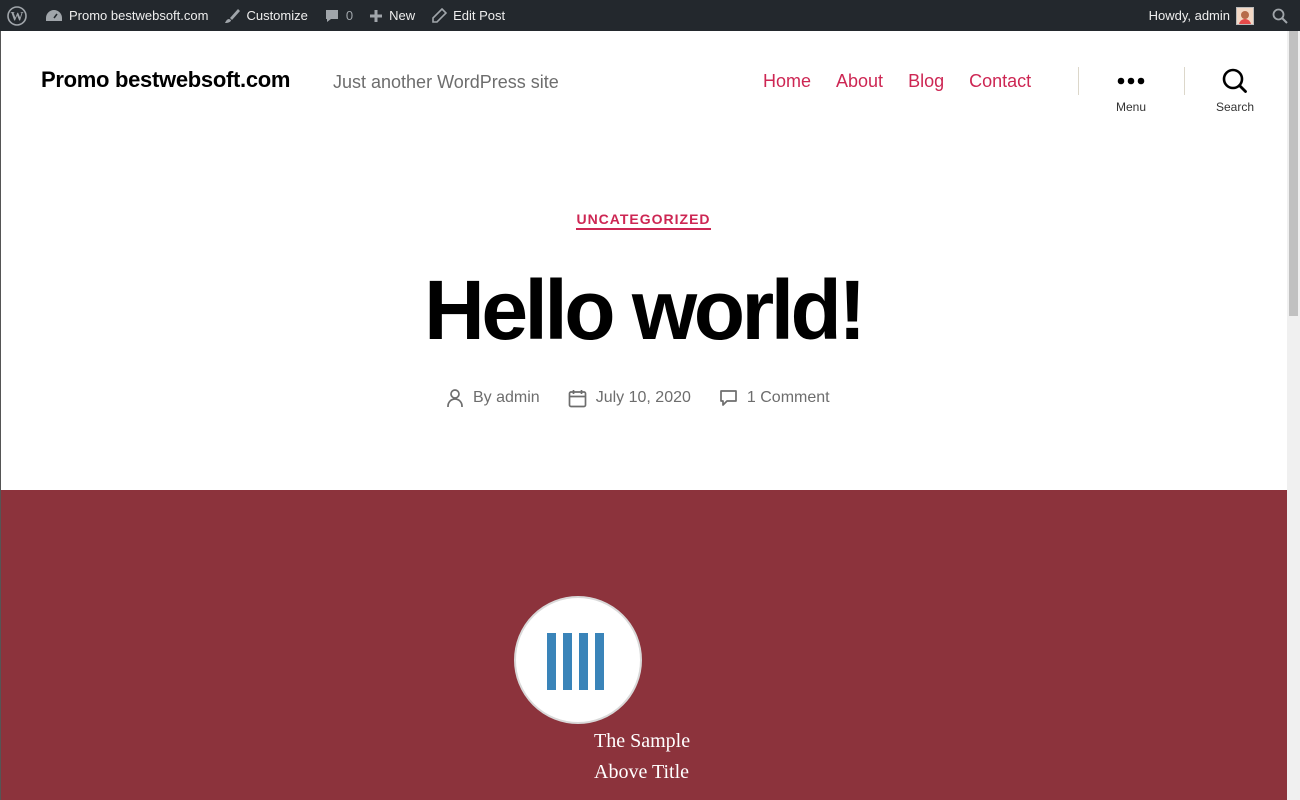 The width and height of the screenshot is (1300, 800). I want to click on pencil-icon, so click(440, 15).